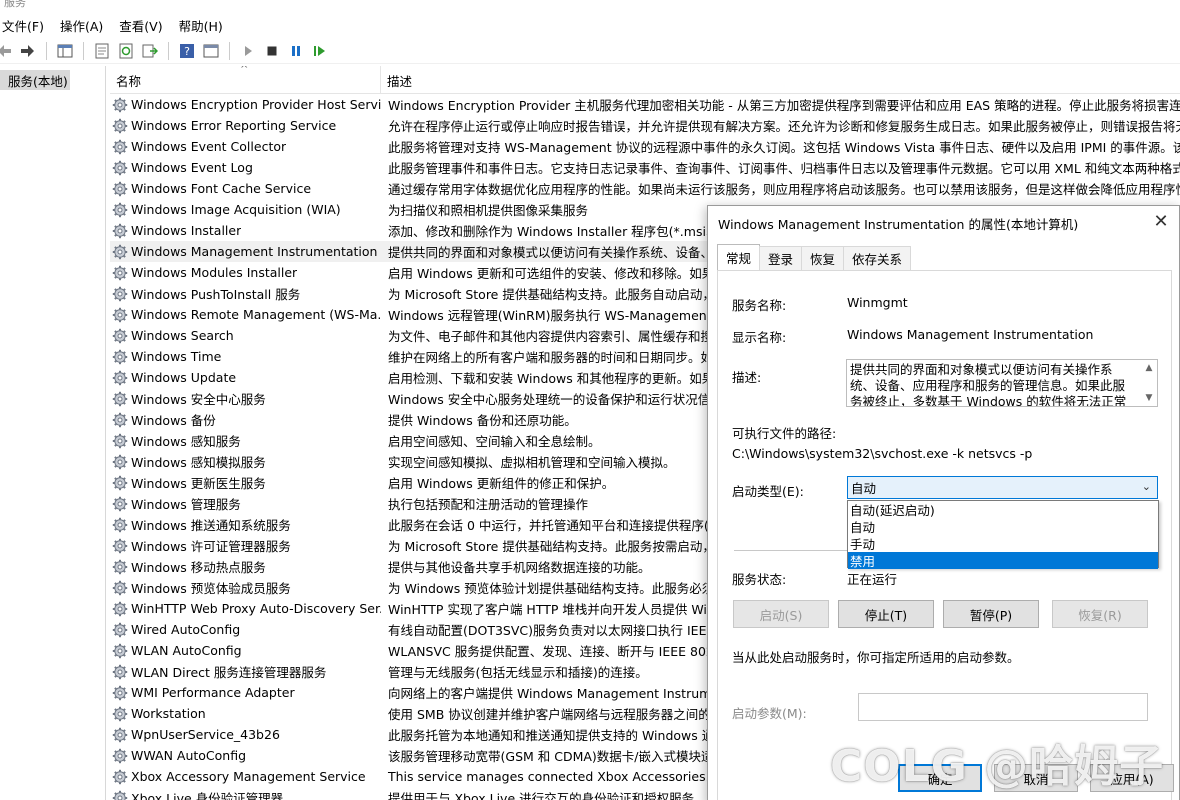 The image size is (1180, 800). I want to click on service-name-cell: Windows 许可证管理器服务, so click(245, 545).